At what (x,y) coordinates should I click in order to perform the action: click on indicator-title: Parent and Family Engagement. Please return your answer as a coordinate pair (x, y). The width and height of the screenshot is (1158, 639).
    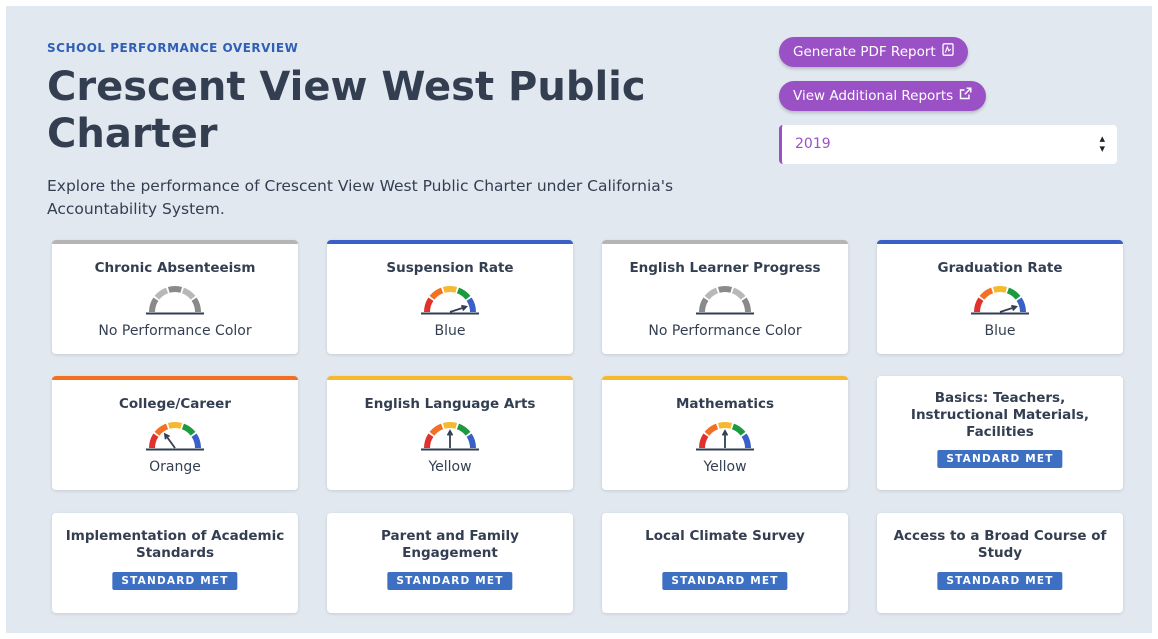
    Looking at the image, I should click on (450, 544).